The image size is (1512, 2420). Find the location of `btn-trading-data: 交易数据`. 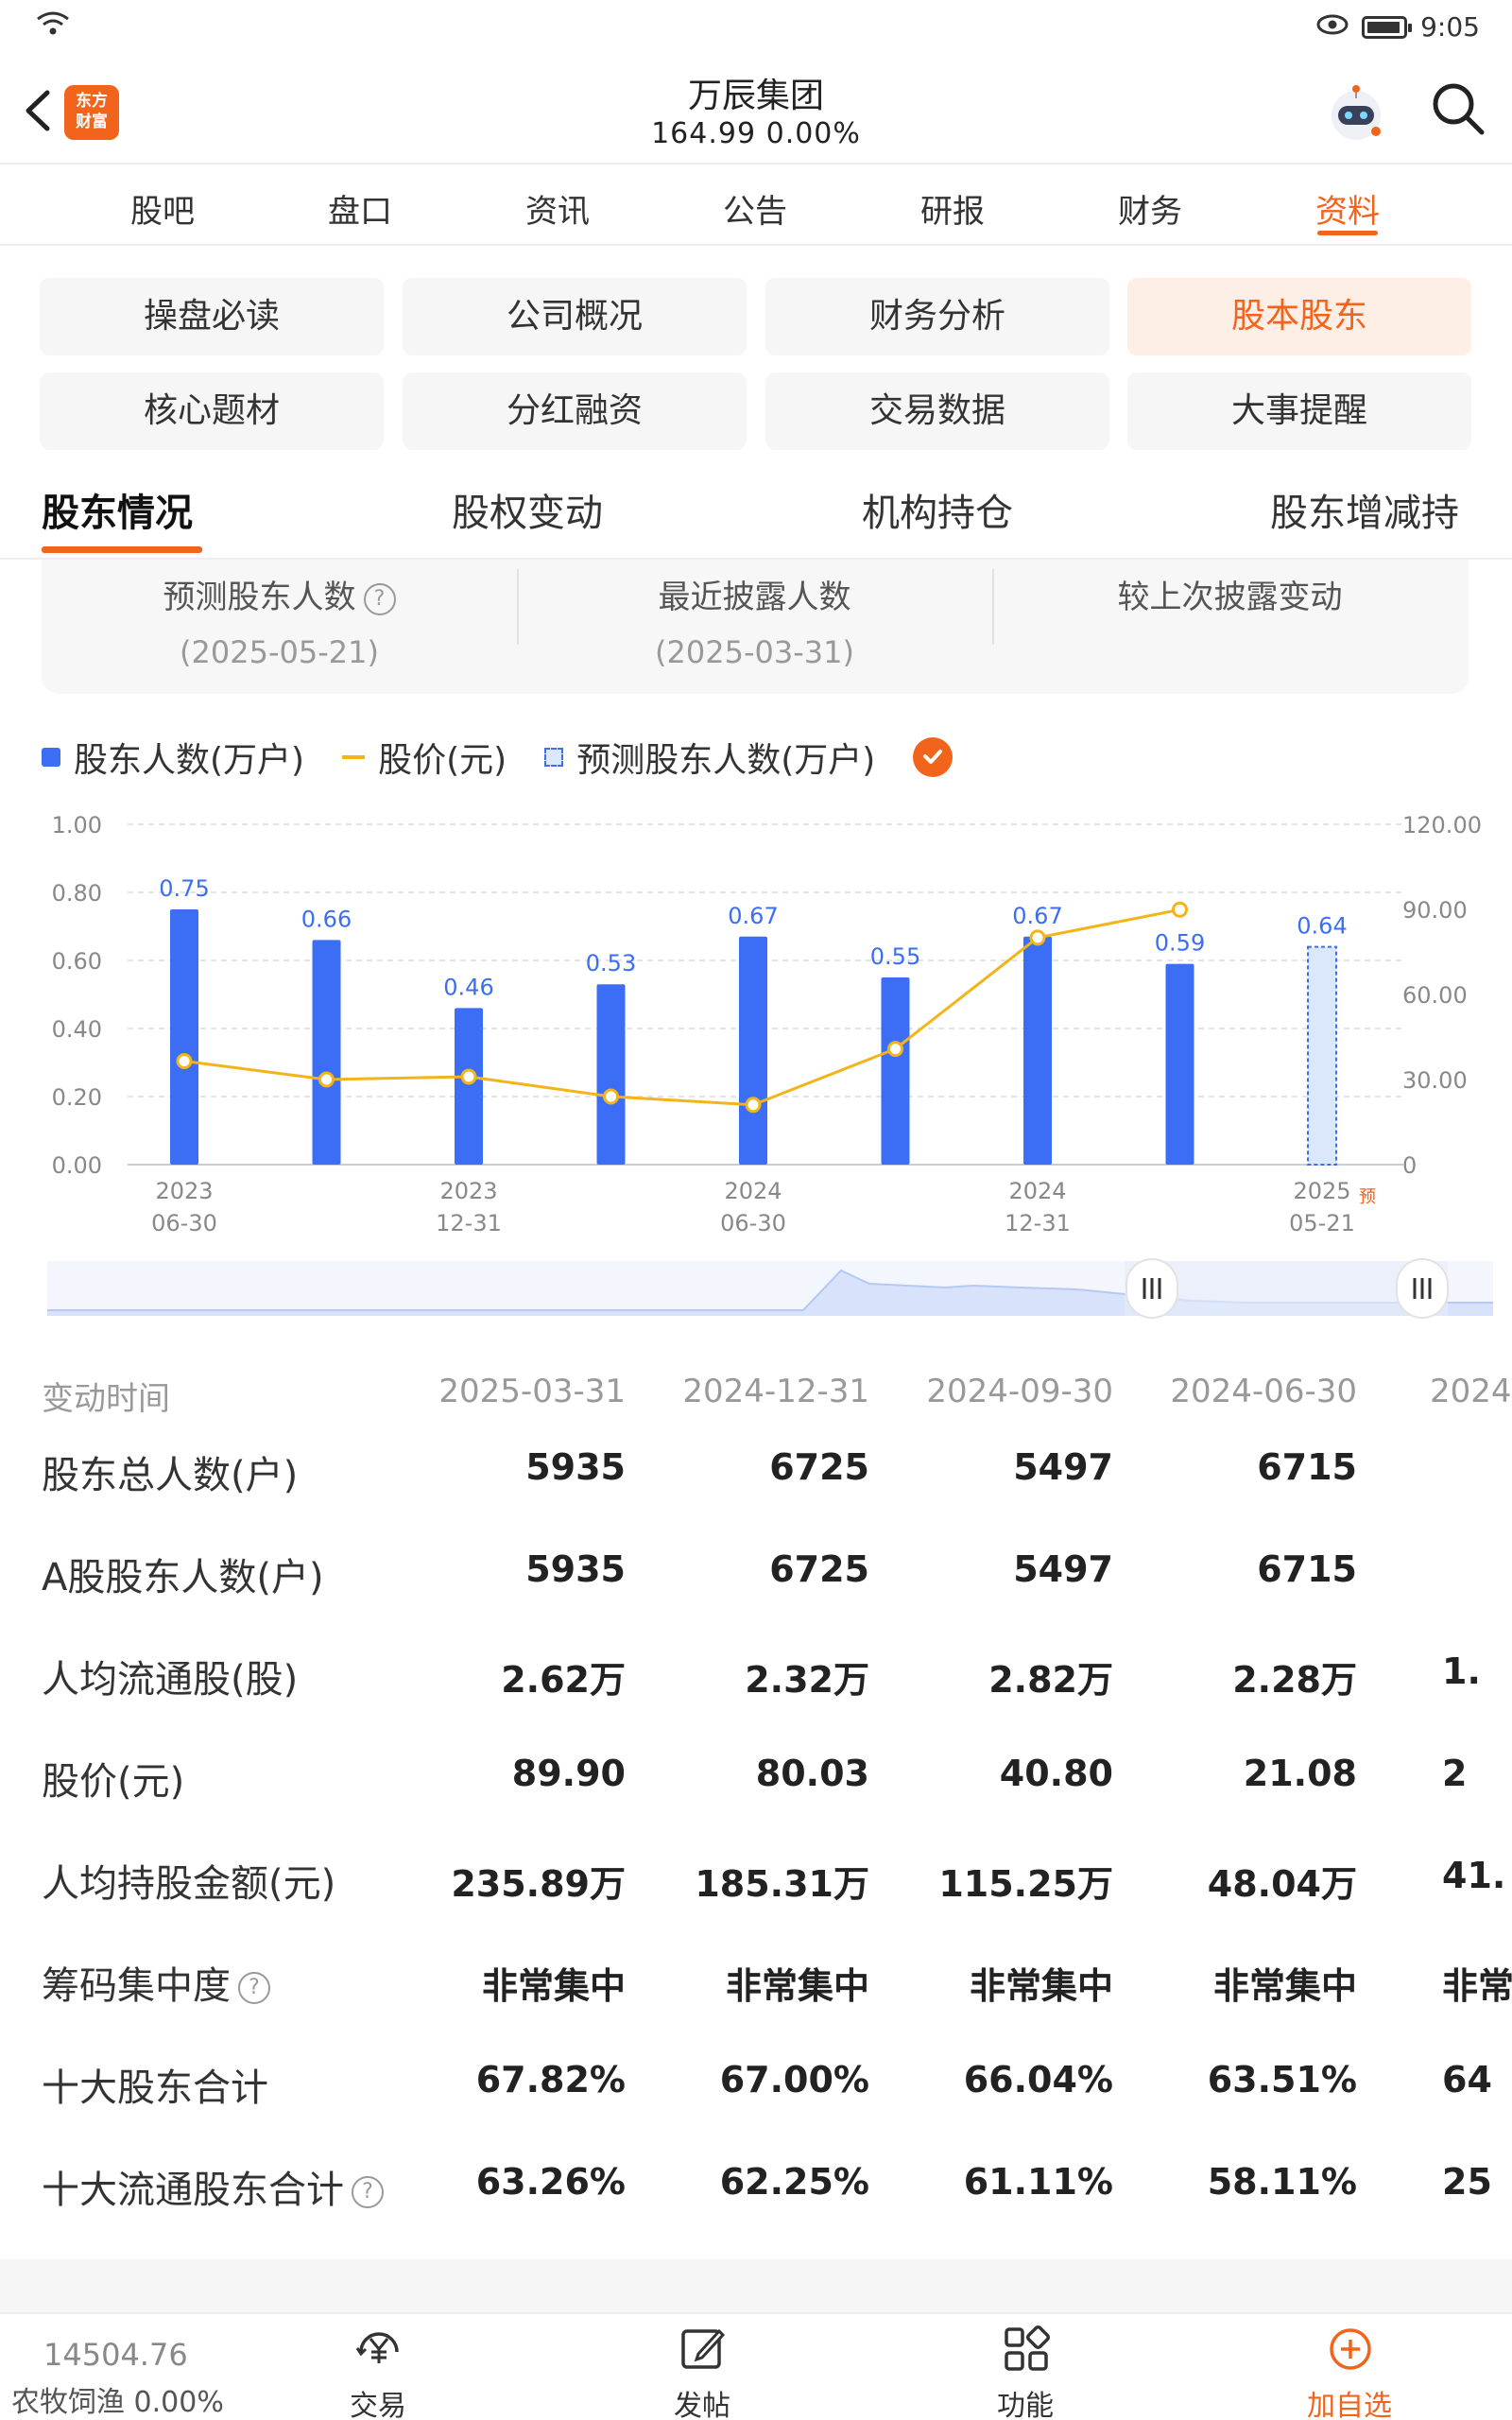

btn-trading-data: 交易数据 is located at coordinates (937, 411).